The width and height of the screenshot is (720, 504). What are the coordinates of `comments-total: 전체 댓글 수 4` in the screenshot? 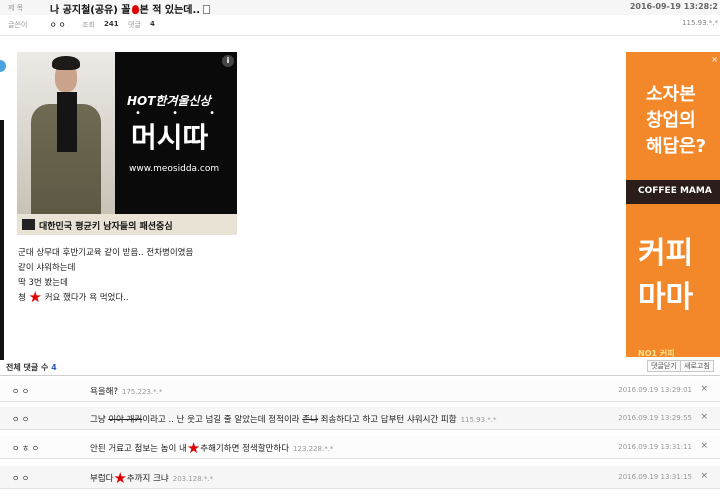 It's located at (31, 367).